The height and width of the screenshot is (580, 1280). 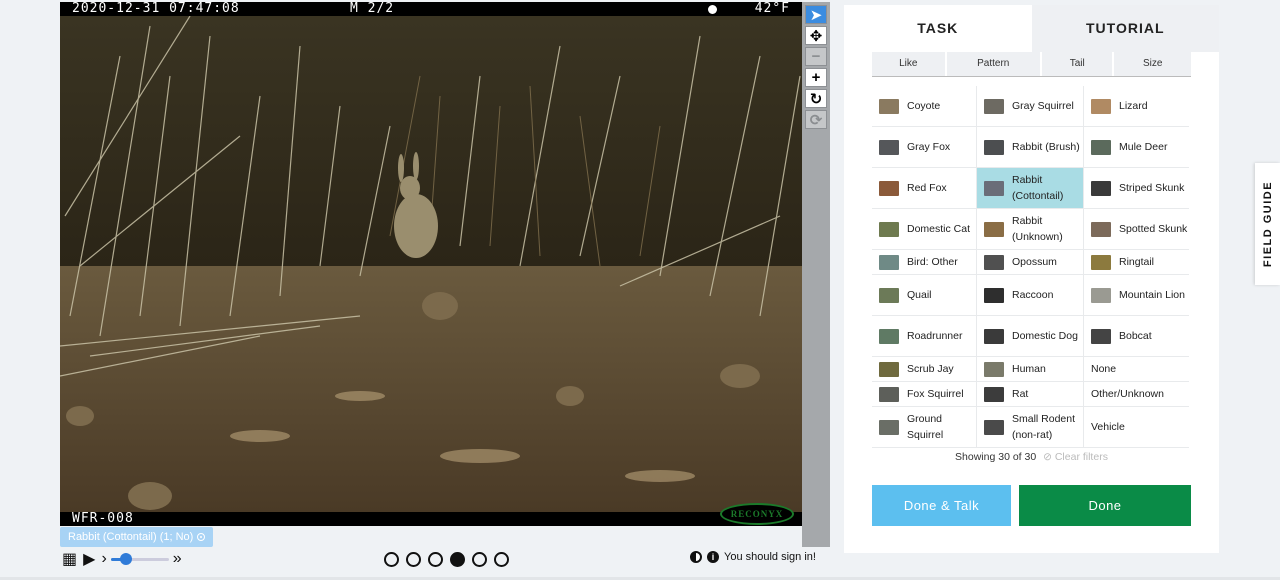 I want to click on choice-scrub-jay: Scrub Jay, so click(x=924, y=369).